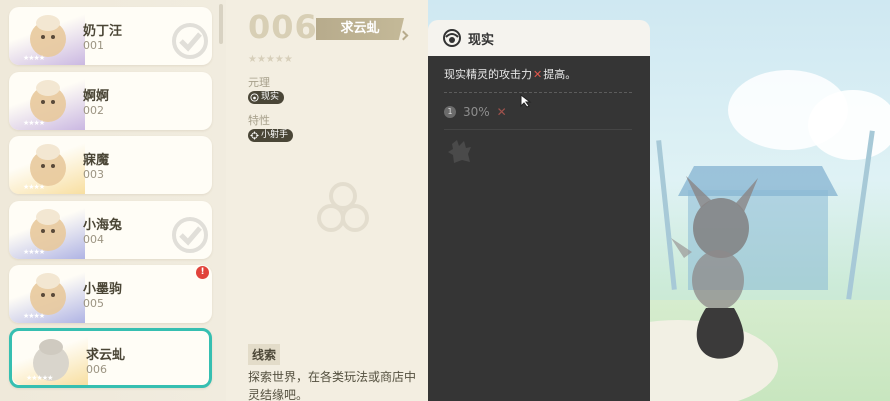  I want to click on element-pill: 现实, so click(266, 97).